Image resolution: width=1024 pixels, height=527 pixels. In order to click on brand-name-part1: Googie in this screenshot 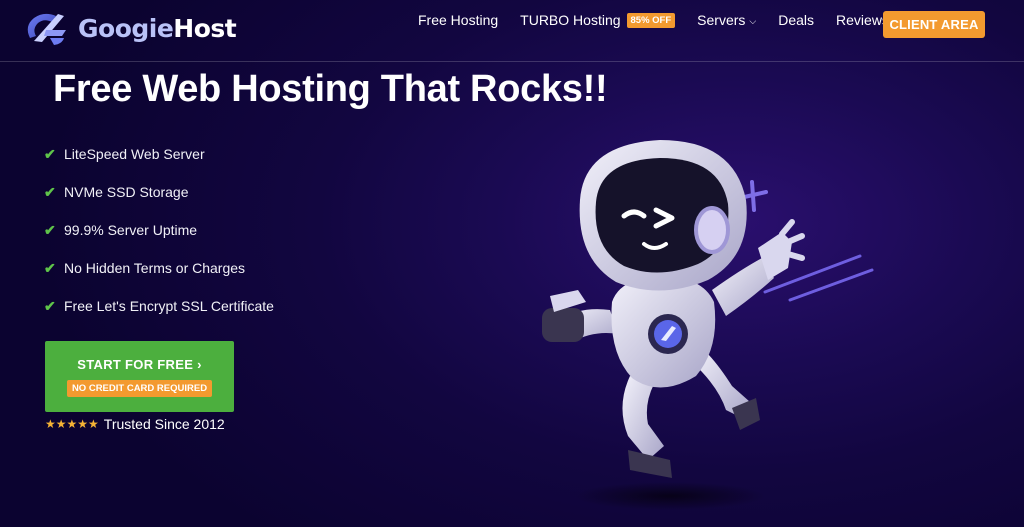, I will do `click(126, 28)`.